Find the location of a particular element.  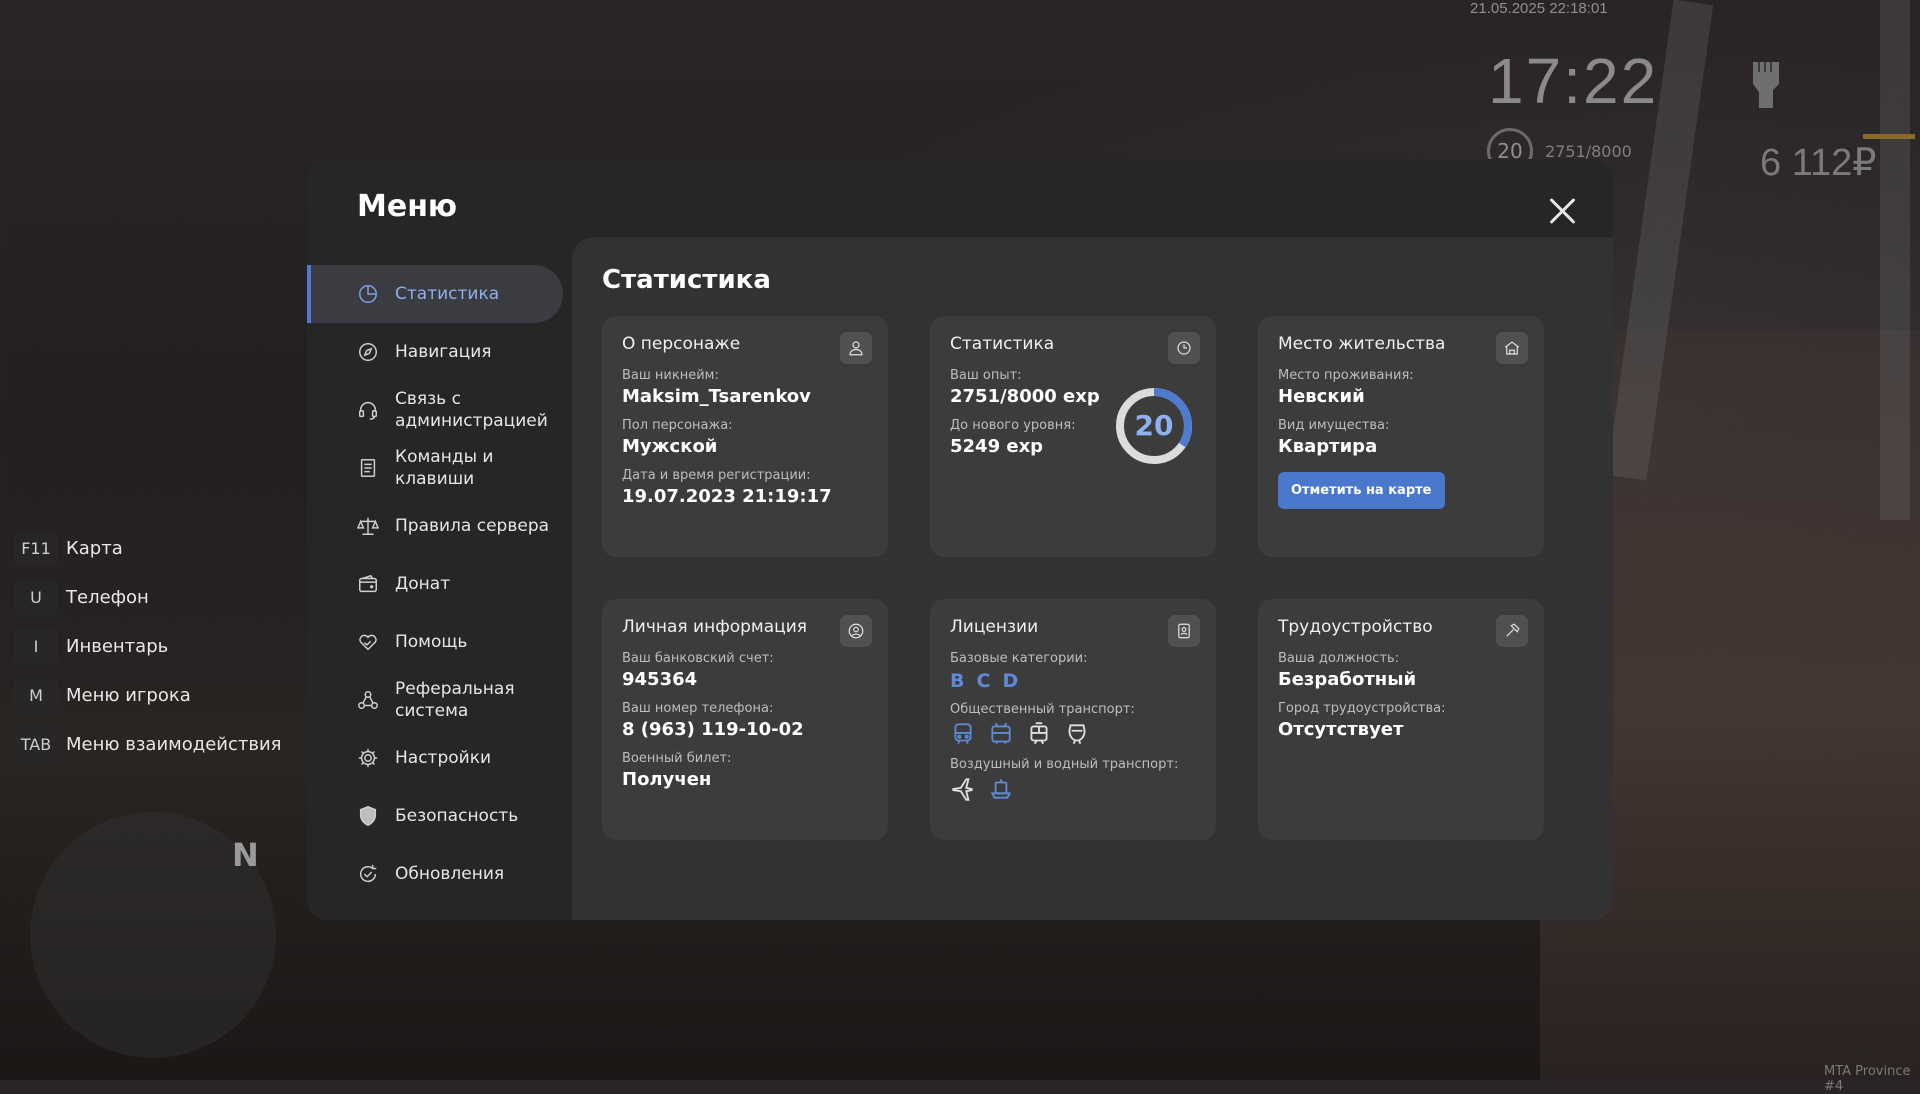

keybind-row: F11 Карта is located at coordinates (147, 548).